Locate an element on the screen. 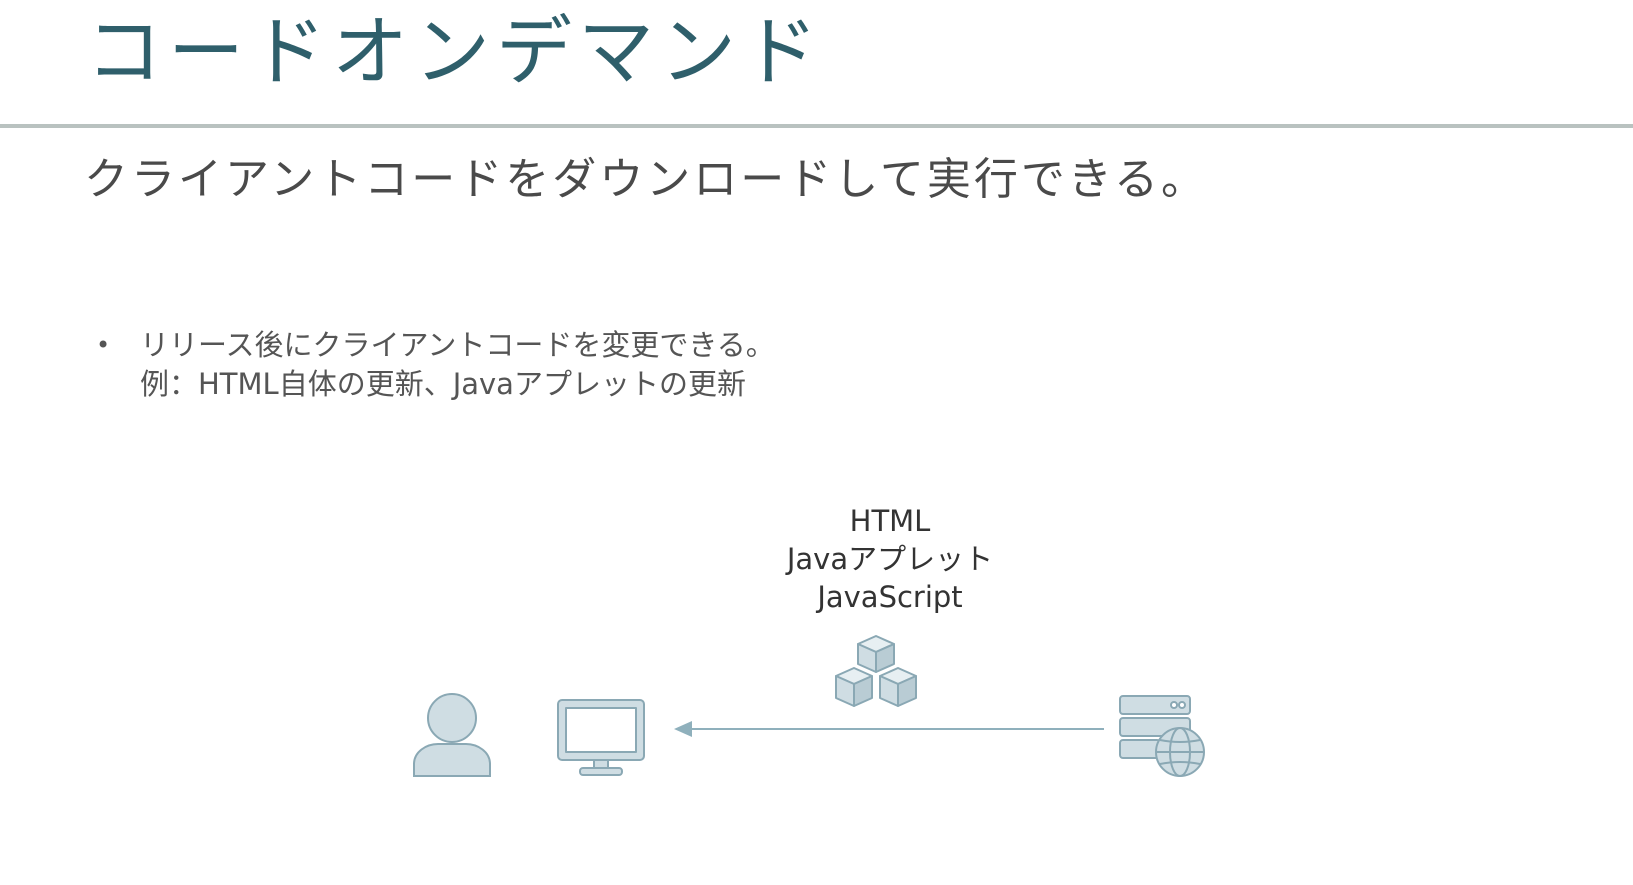 This screenshot has width=1633, height=885. title-divider is located at coordinates (816, 126).